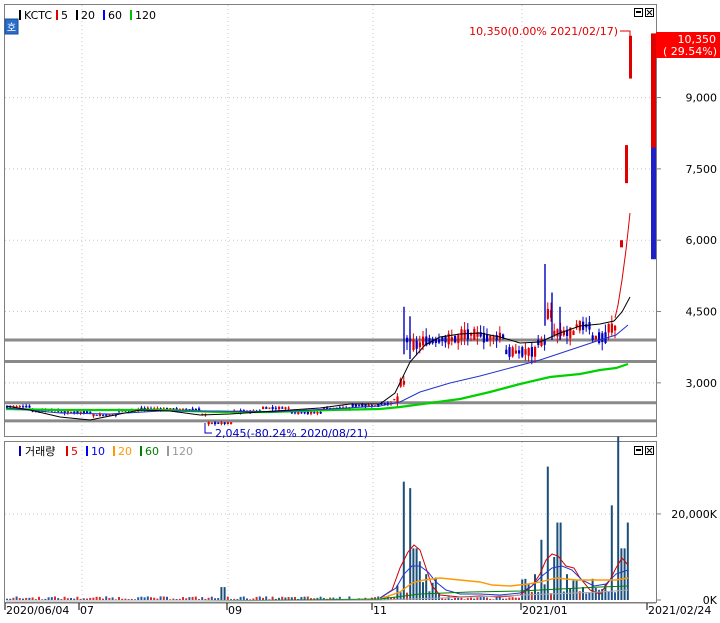 The image size is (720, 623). Describe the element at coordinates (11, 26) in the screenshot. I see `toggle-button: 호` at that location.